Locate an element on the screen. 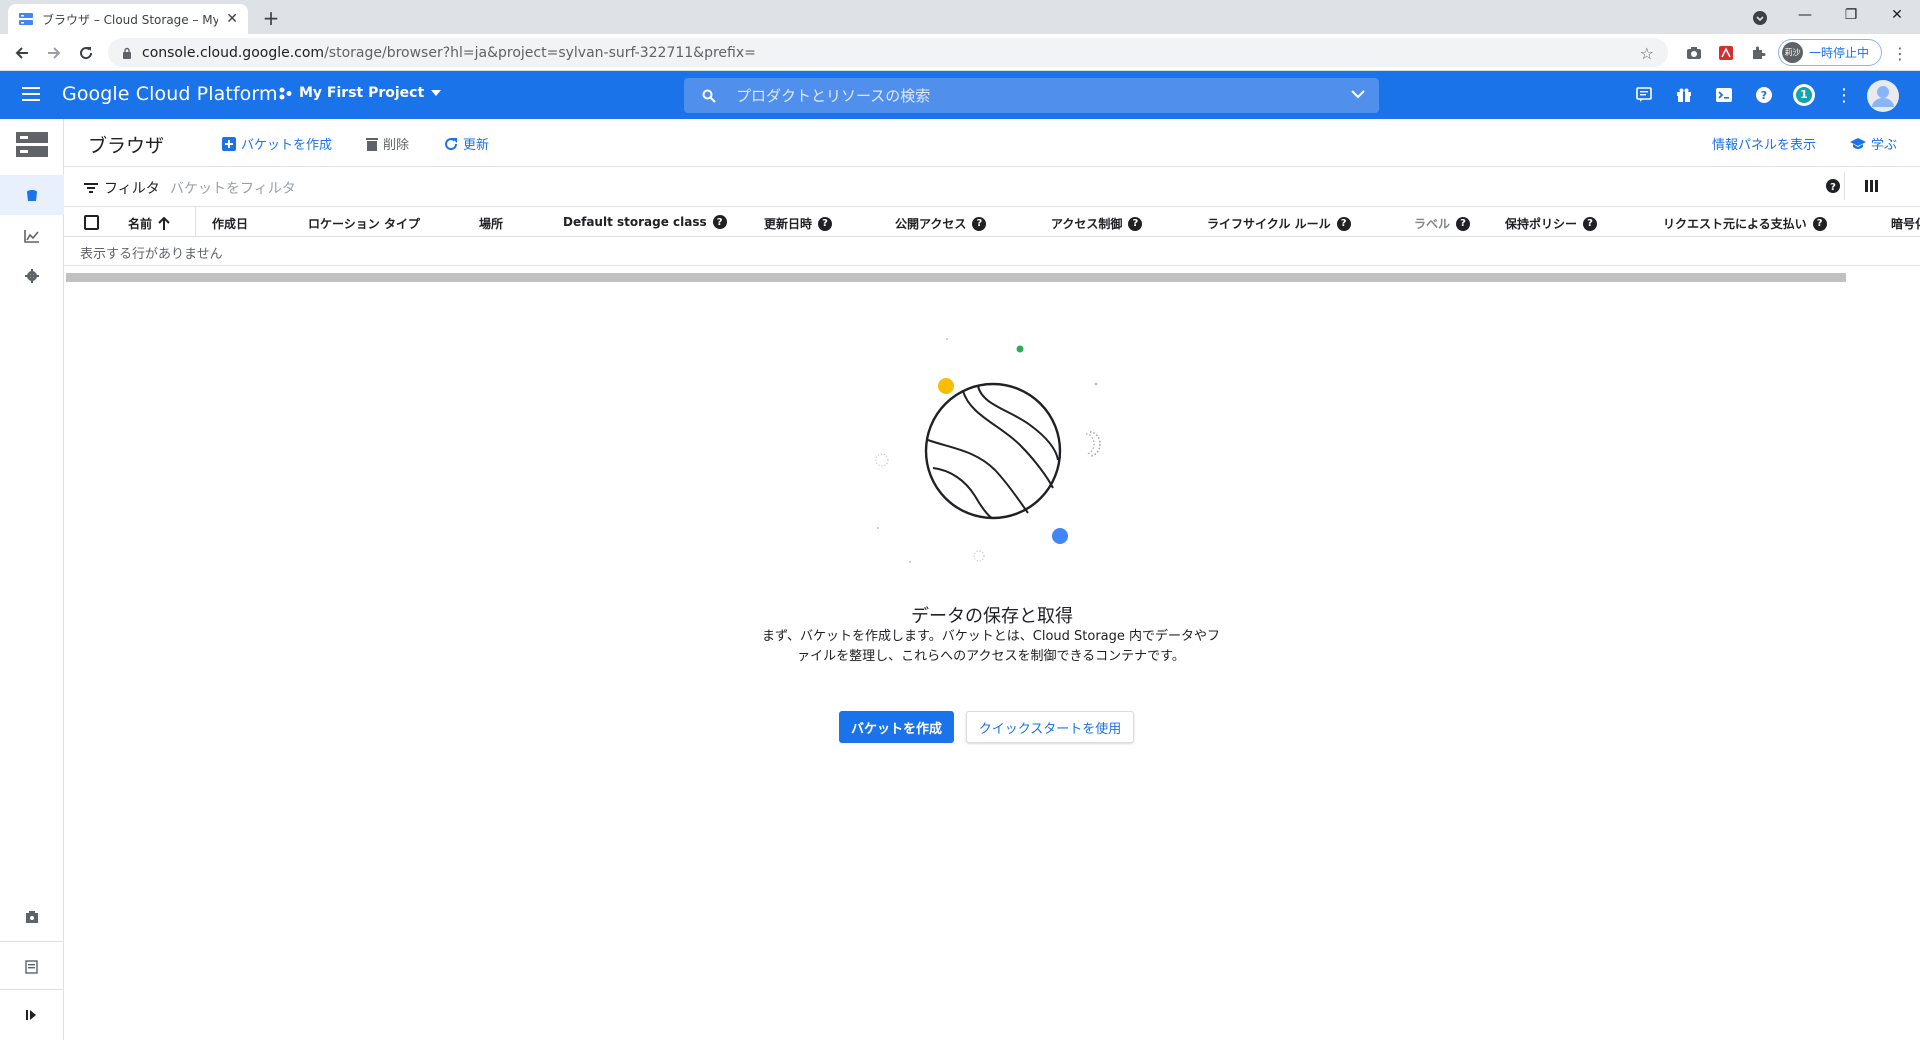 The width and height of the screenshot is (1920, 1040). tab-search-icon is located at coordinates (1760, 18).